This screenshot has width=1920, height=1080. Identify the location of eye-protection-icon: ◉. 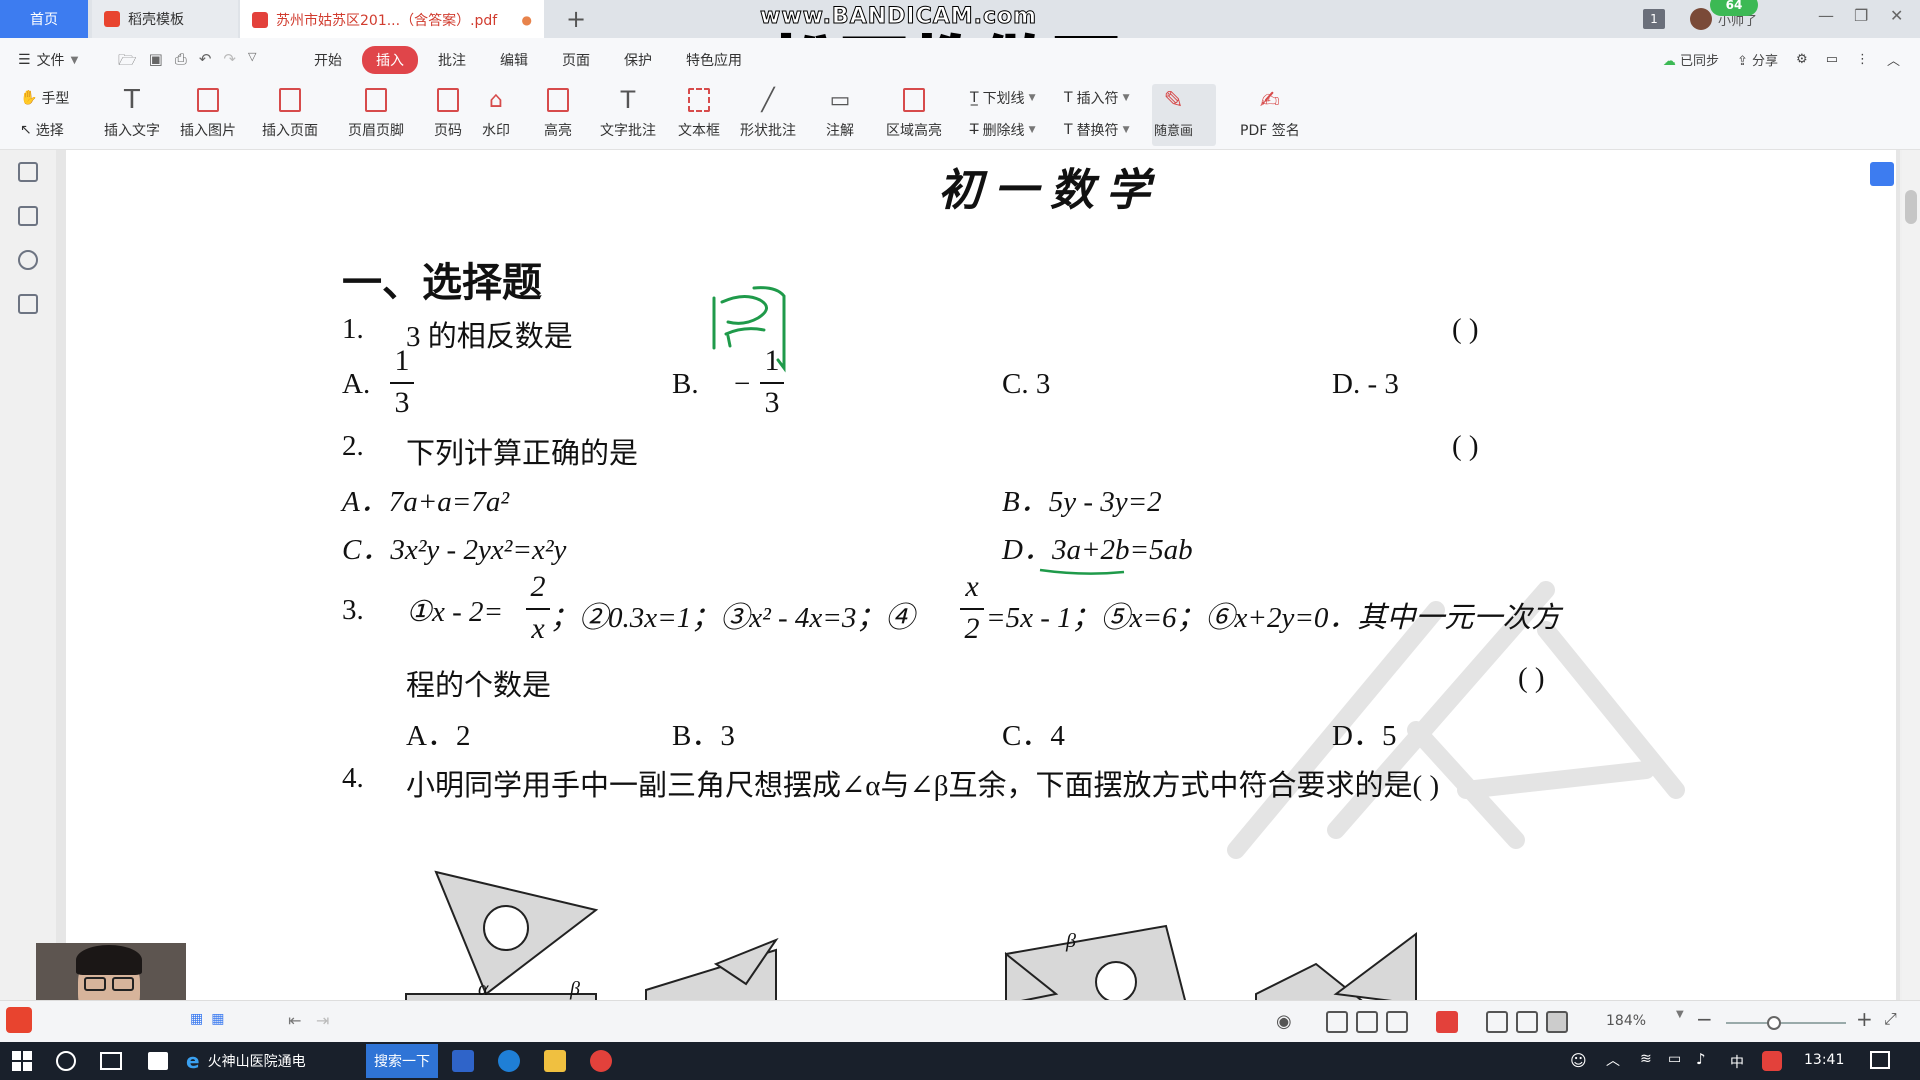
(1284, 1021).